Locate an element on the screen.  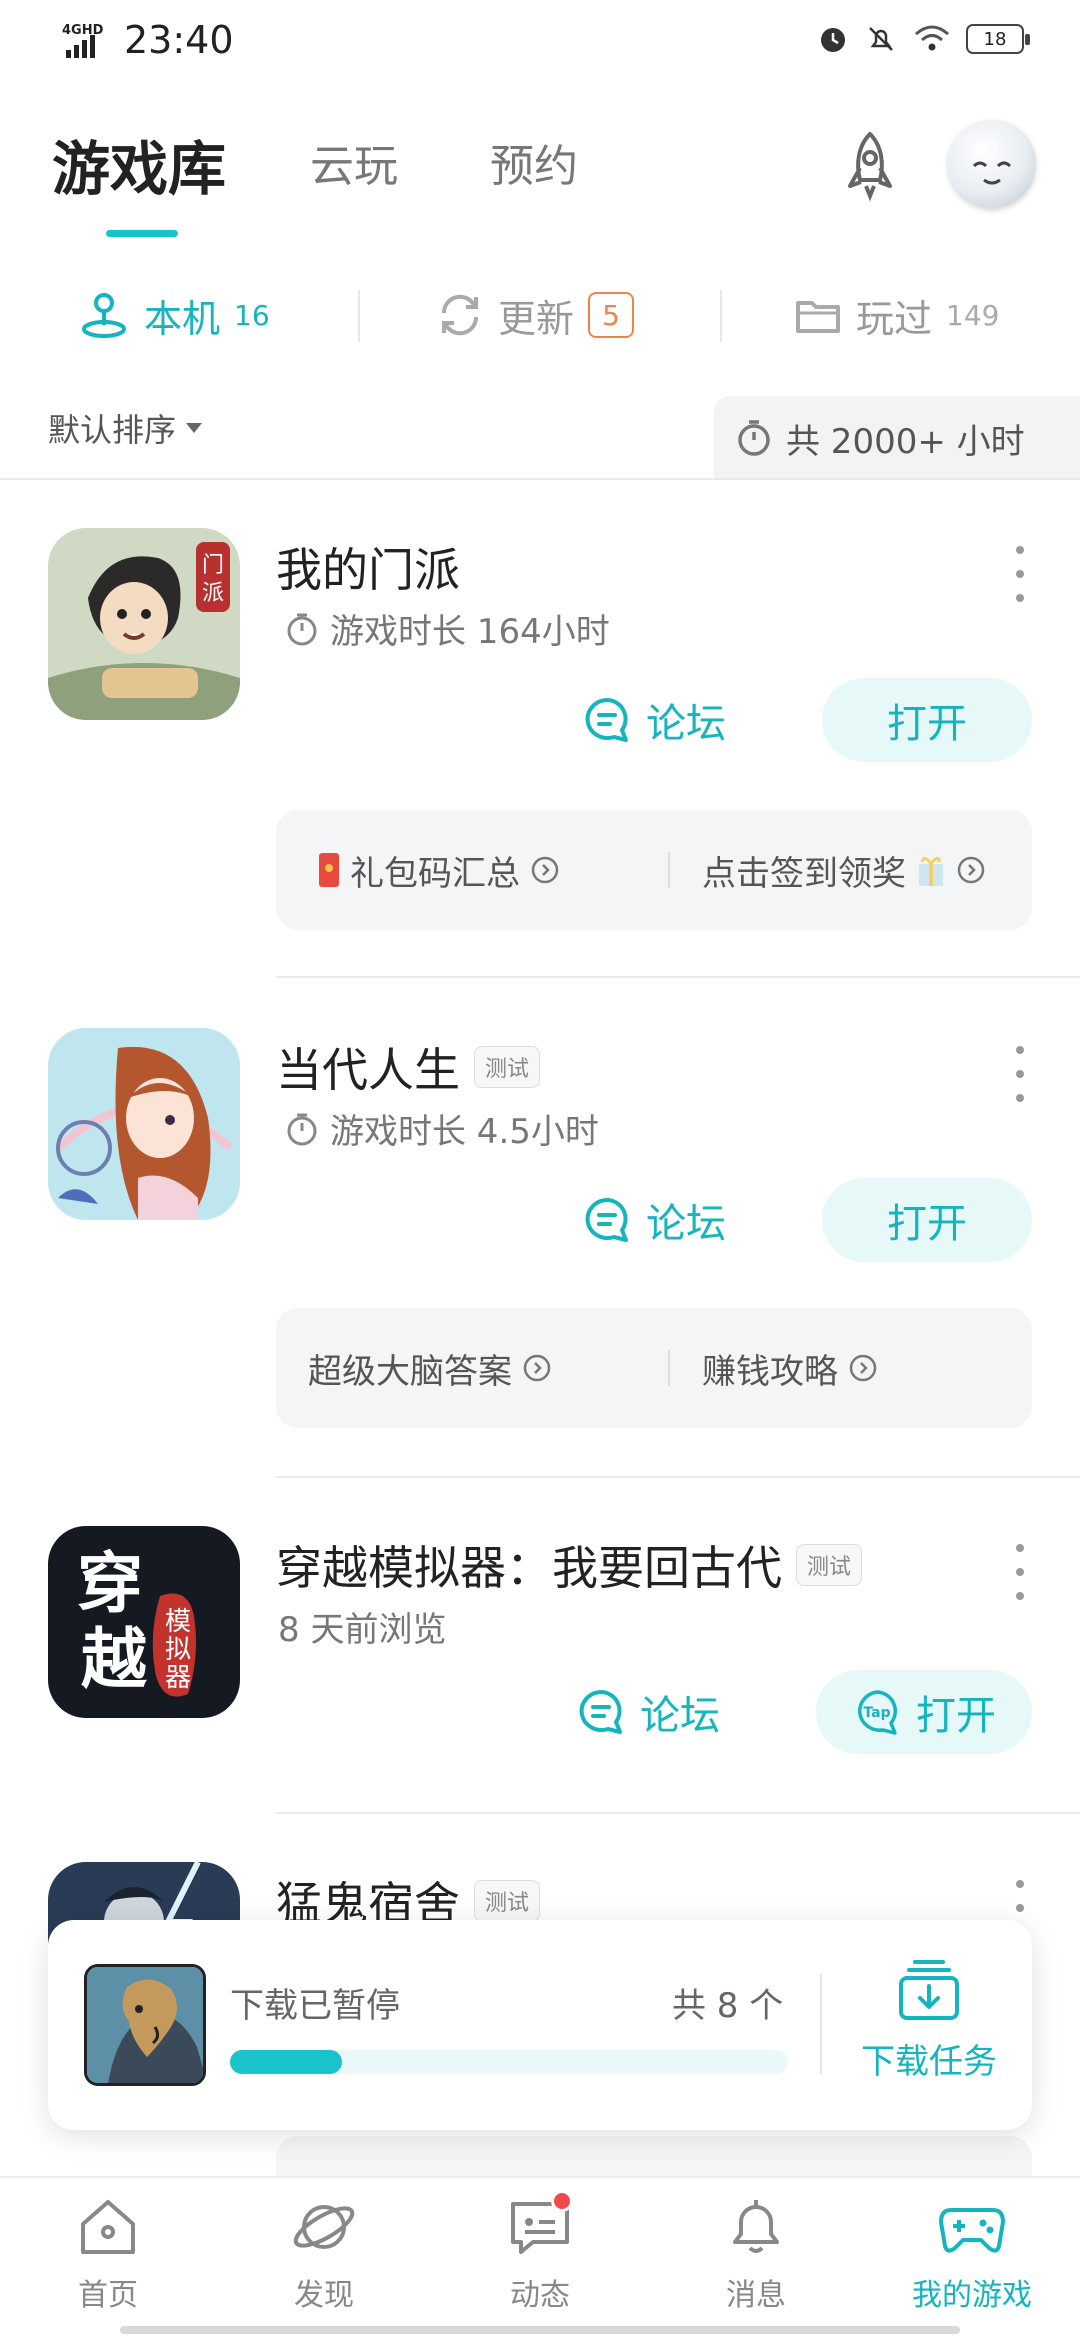
svg-text: 4GHD is located at coordinates (83, 30).